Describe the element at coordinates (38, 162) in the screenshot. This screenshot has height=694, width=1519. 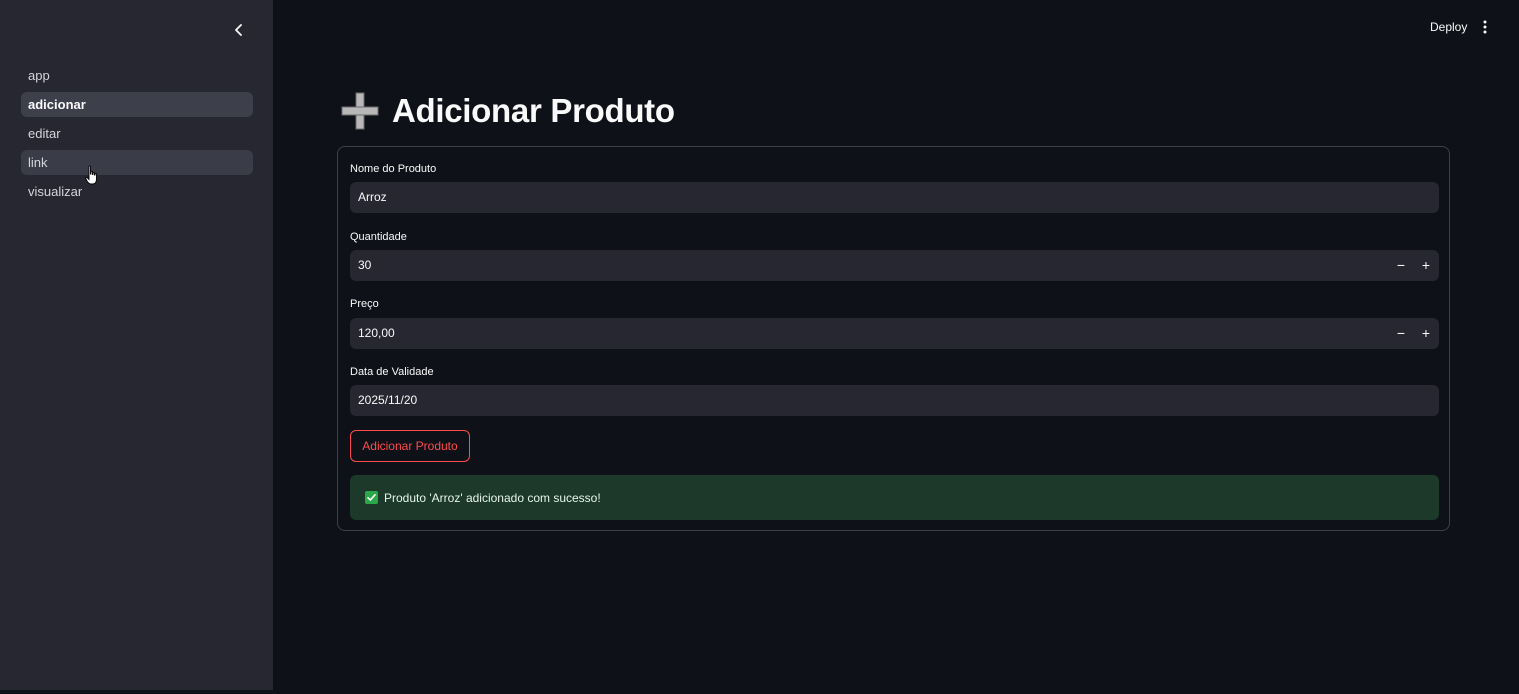
I see `sidebar-item-label: link` at that location.